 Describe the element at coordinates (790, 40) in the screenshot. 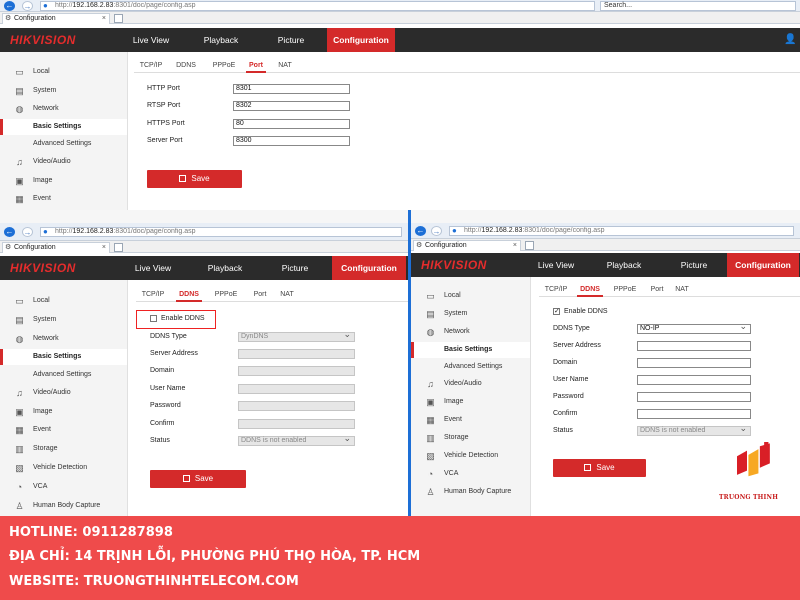

I see `user-icon: 👤` at that location.